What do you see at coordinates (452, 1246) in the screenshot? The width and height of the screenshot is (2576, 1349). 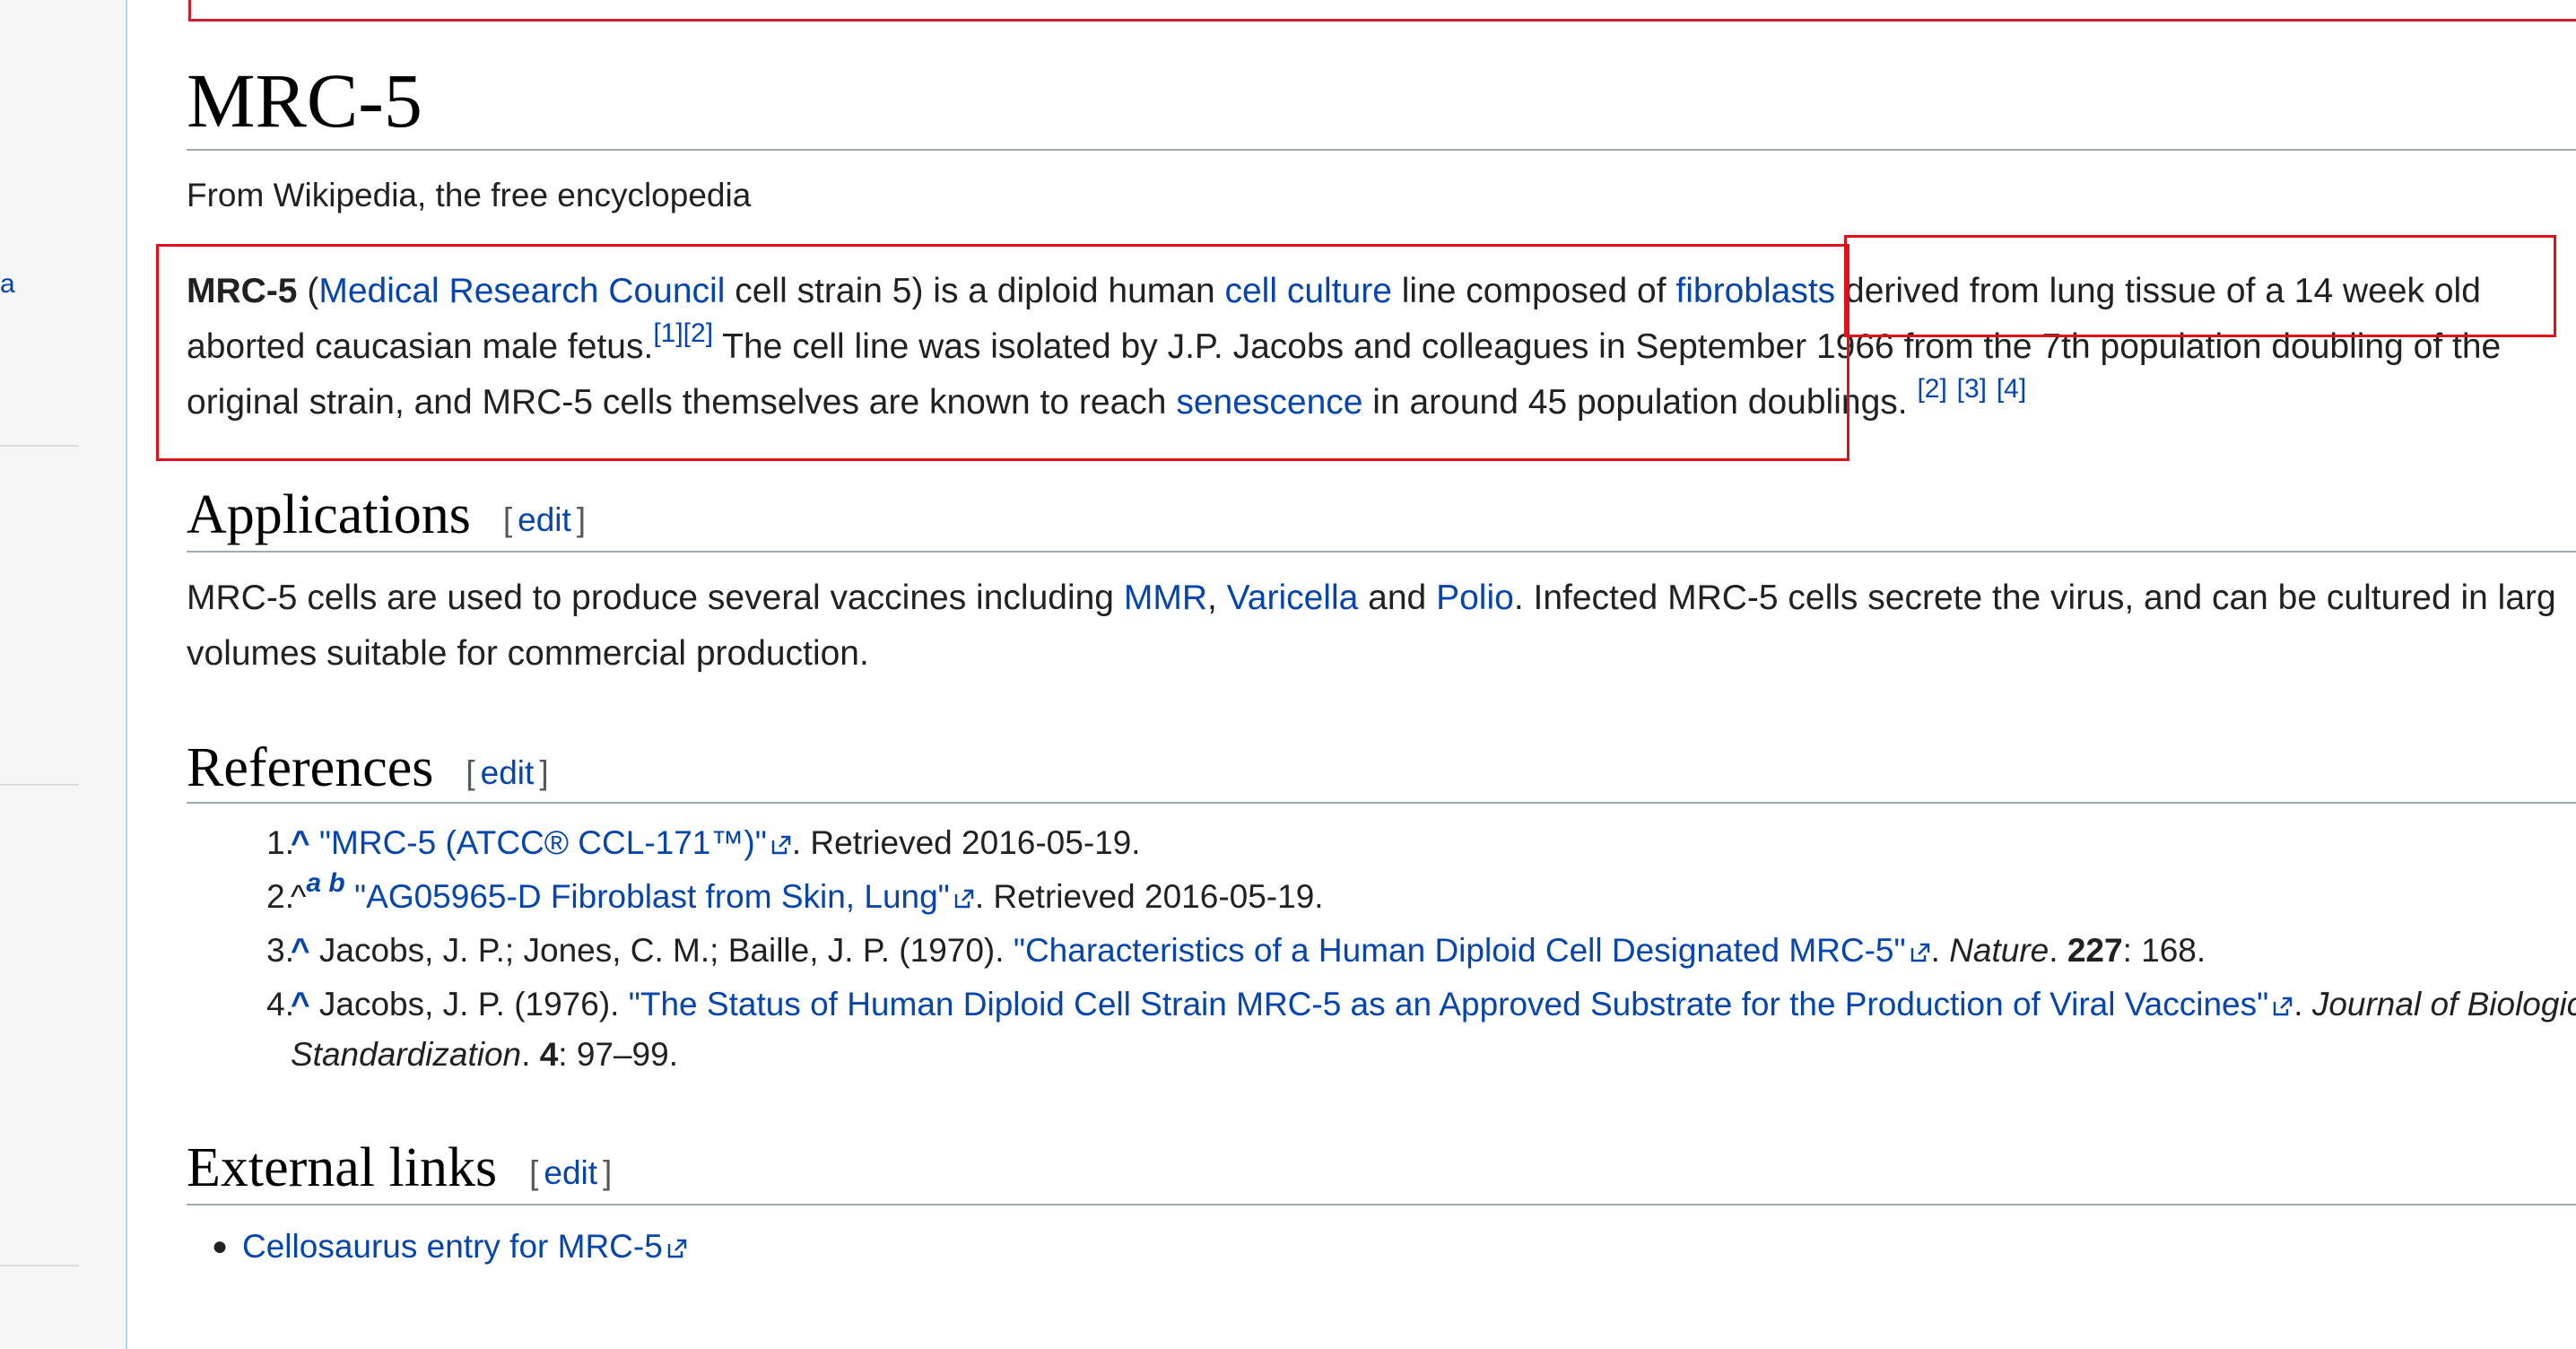 I see `link-cellosaurus: Cellosaurus entry for MRC-5` at bounding box center [452, 1246].